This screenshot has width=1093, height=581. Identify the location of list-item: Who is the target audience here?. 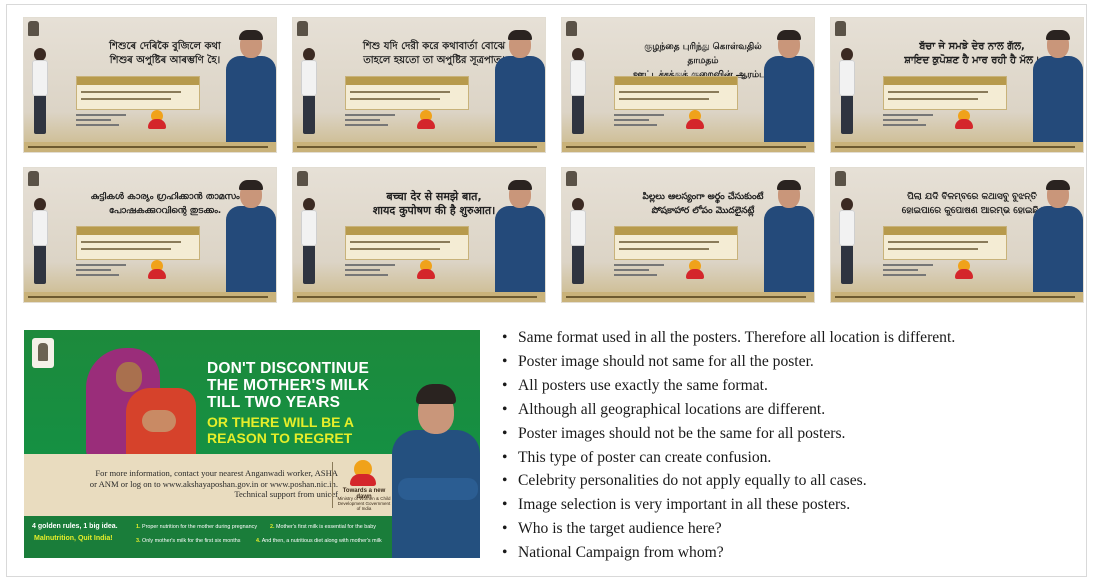
(790, 529).